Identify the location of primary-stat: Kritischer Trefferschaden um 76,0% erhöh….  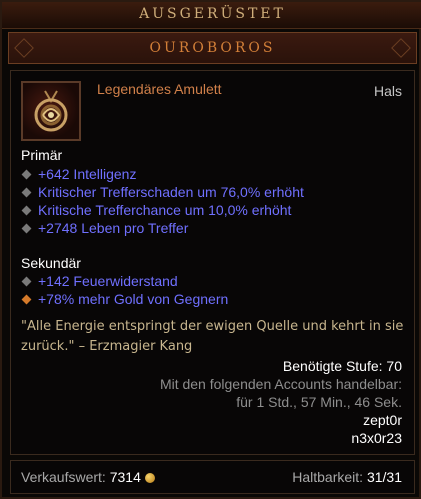
(162, 192).